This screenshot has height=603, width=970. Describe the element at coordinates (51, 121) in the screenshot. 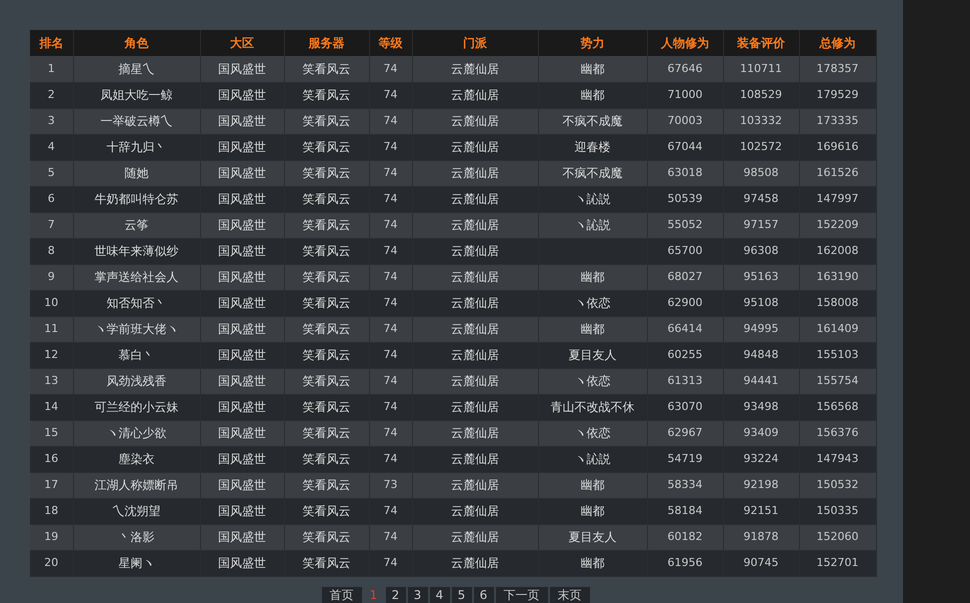

I see `table-cell: 3` at that location.